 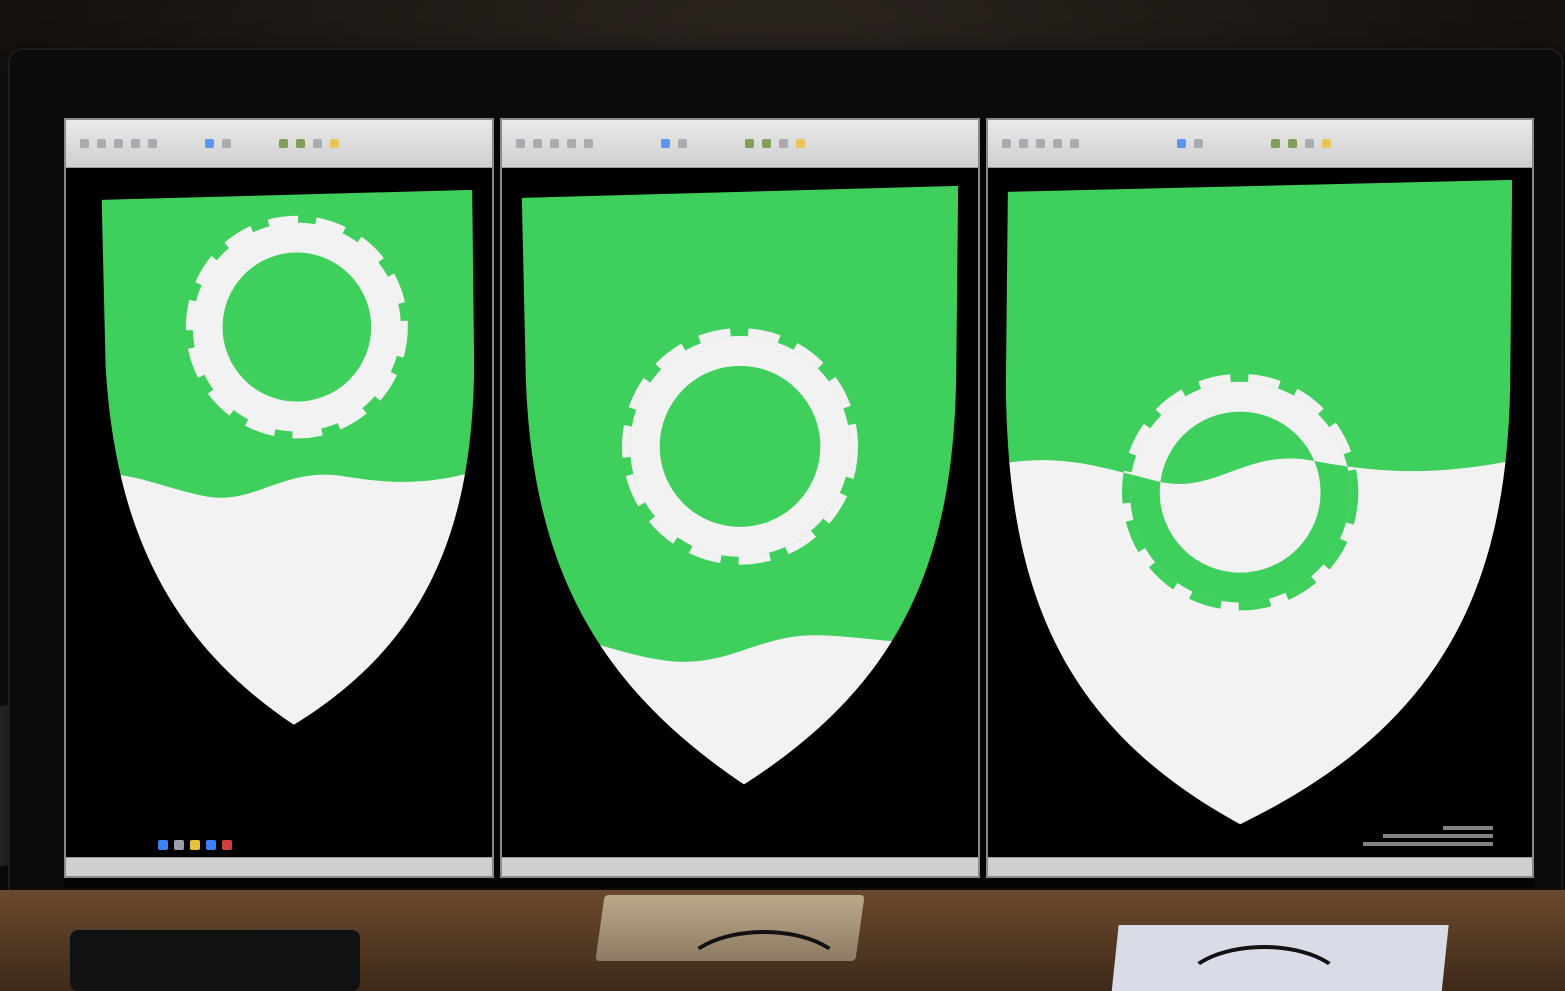 I want to click on desk-device, so click(x=215, y=960).